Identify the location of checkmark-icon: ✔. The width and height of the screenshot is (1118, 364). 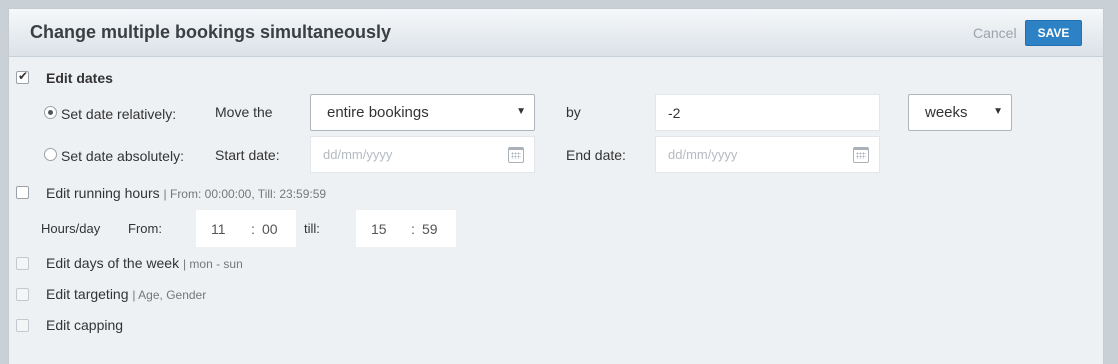
(23, 76).